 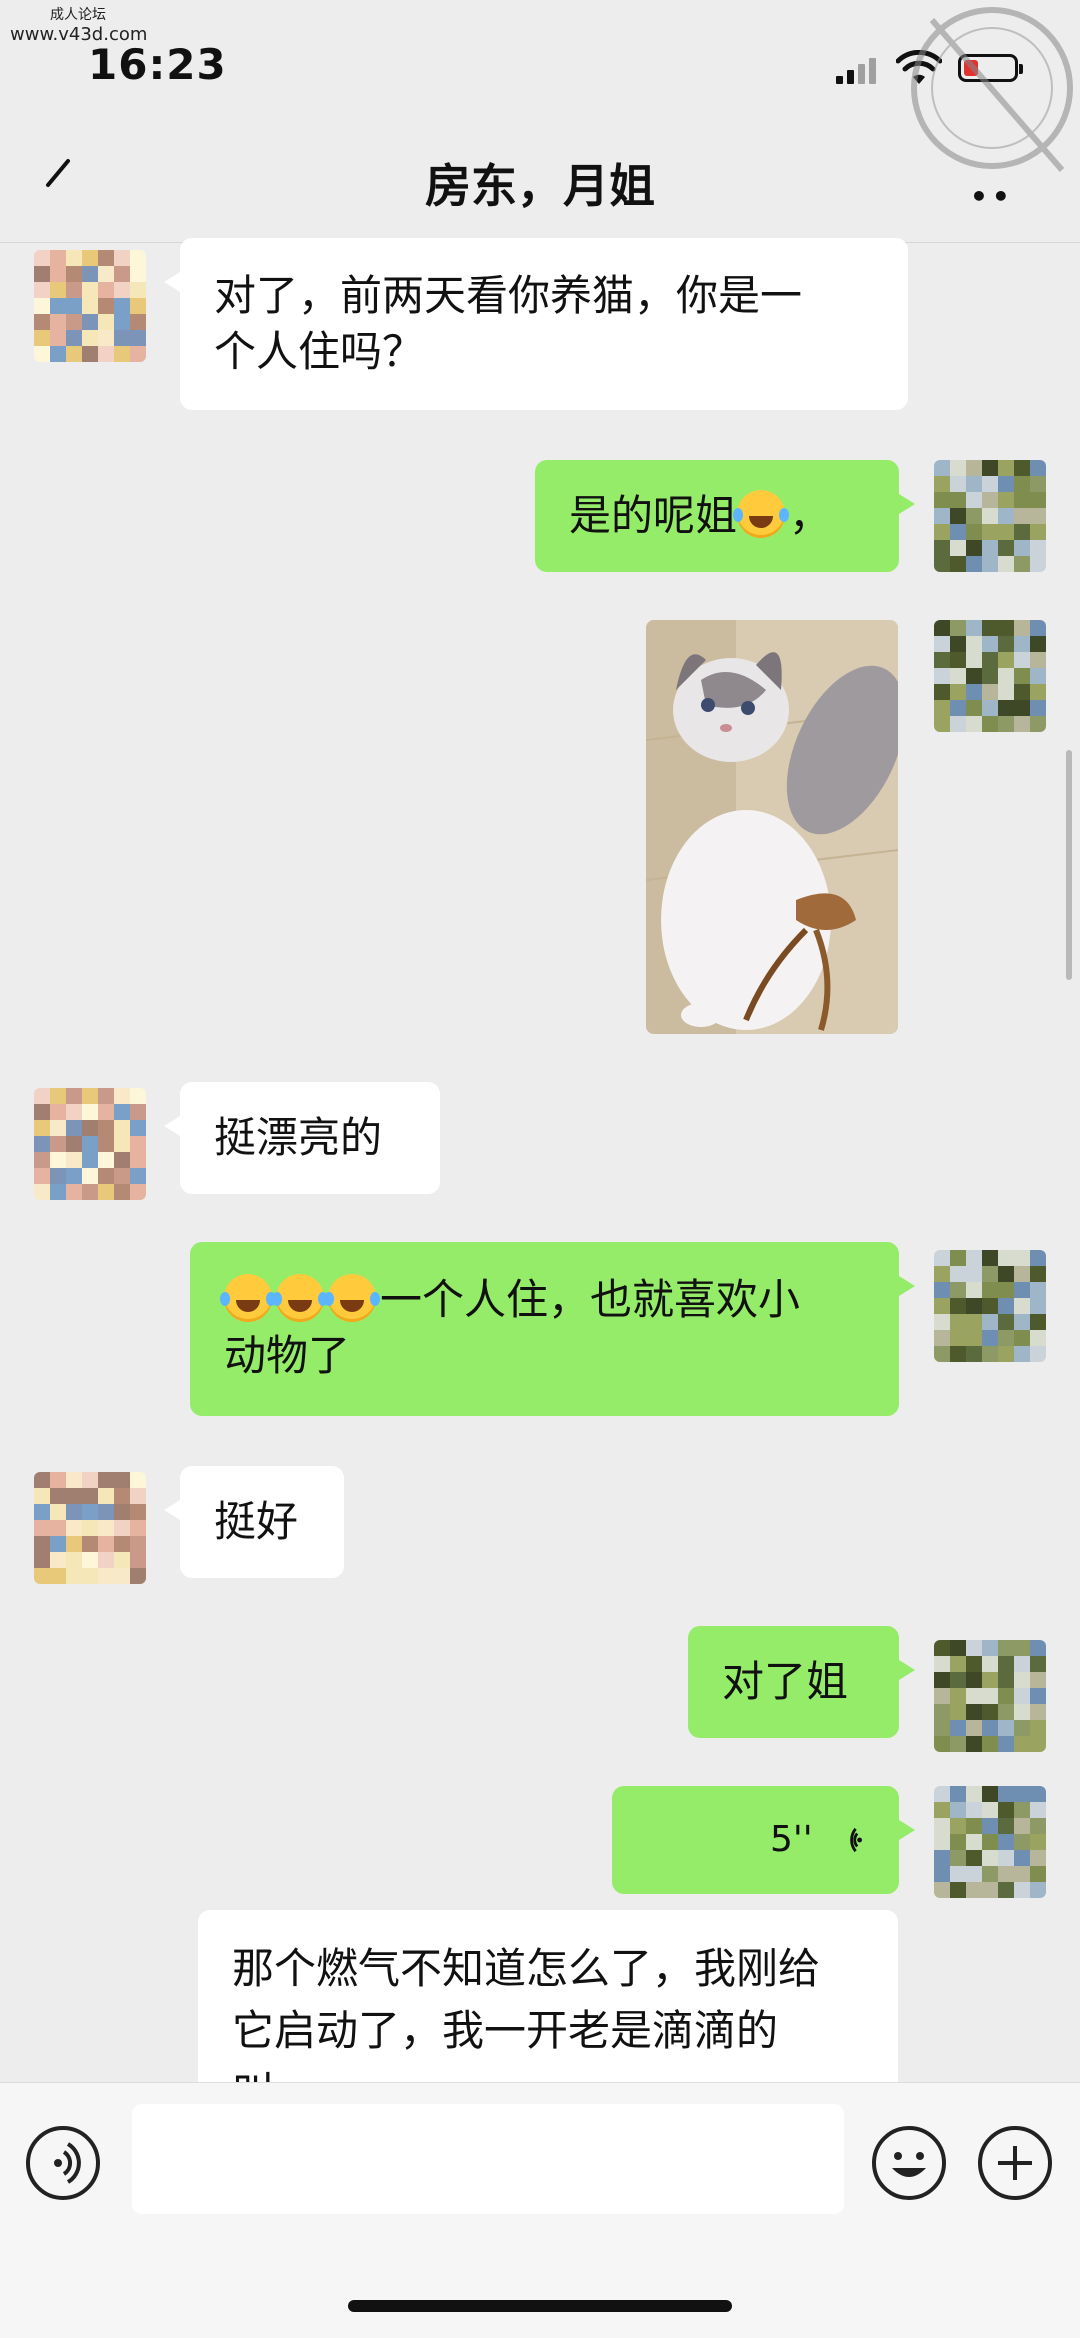 What do you see at coordinates (78, 15) in the screenshot?
I see `watermark-label: 成人论坛` at bounding box center [78, 15].